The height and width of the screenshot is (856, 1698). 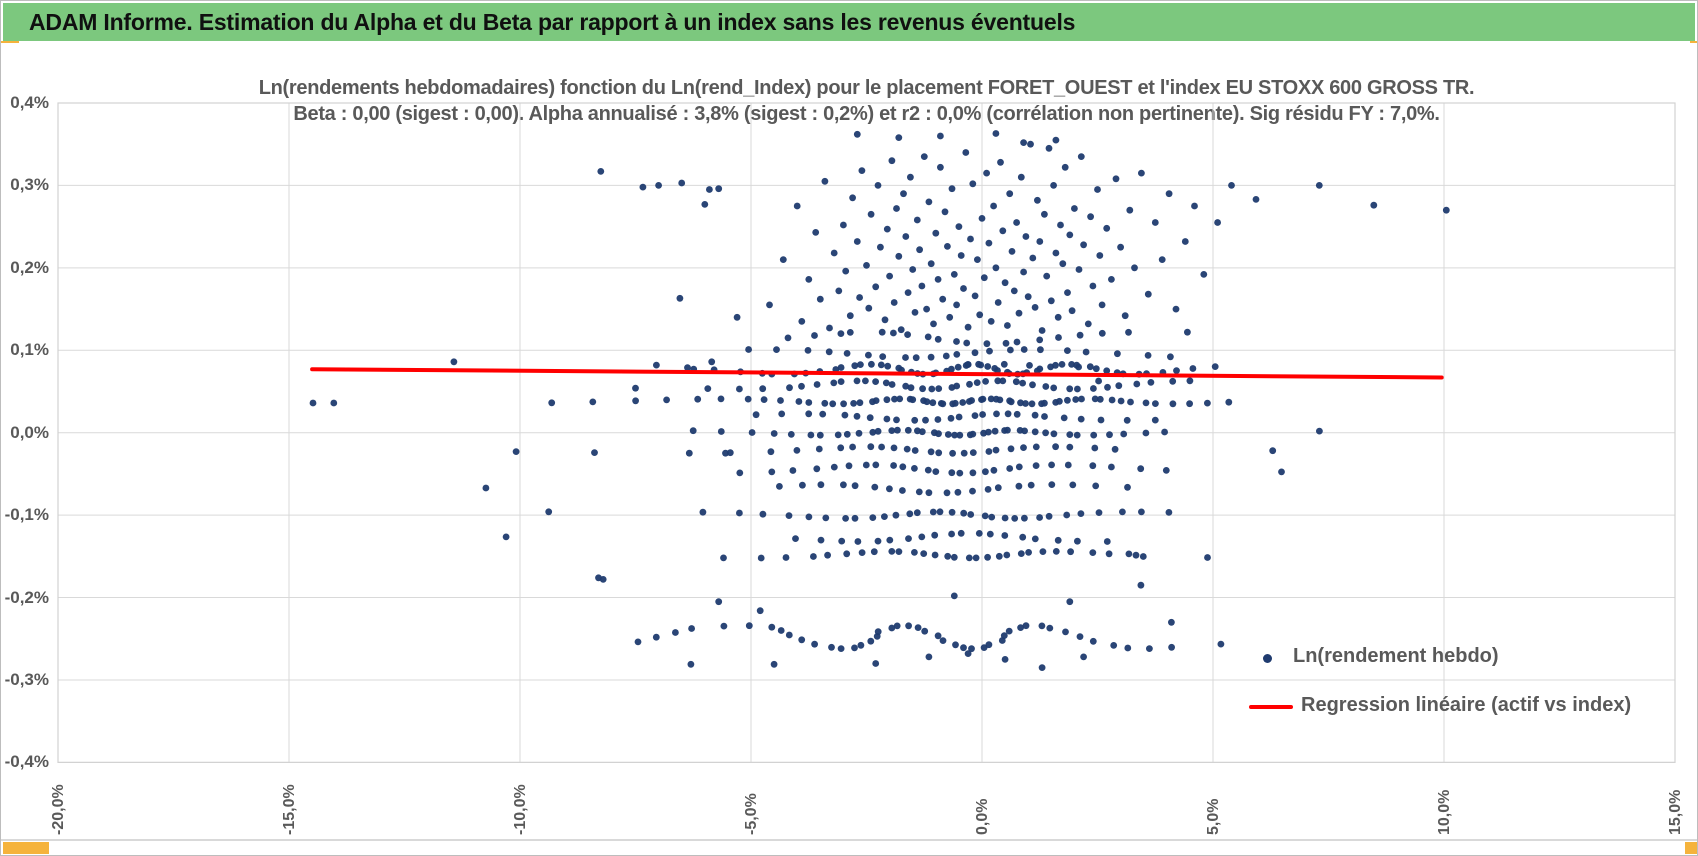 What do you see at coordinates (751, 814) in the screenshot?
I see `x-tick-label: -5,0%` at bounding box center [751, 814].